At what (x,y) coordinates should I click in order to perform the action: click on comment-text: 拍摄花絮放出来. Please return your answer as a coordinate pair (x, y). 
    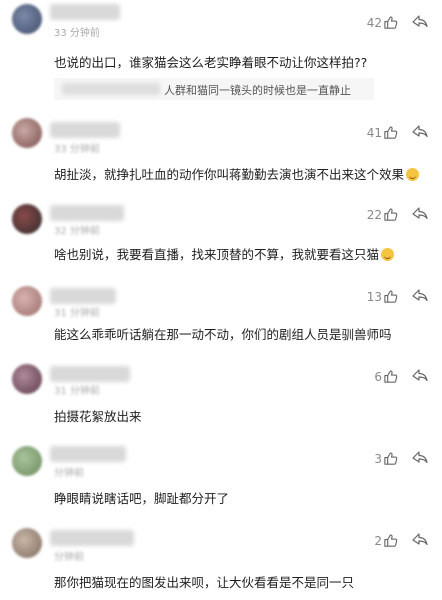
    Looking at the image, I should click on (98, 416).